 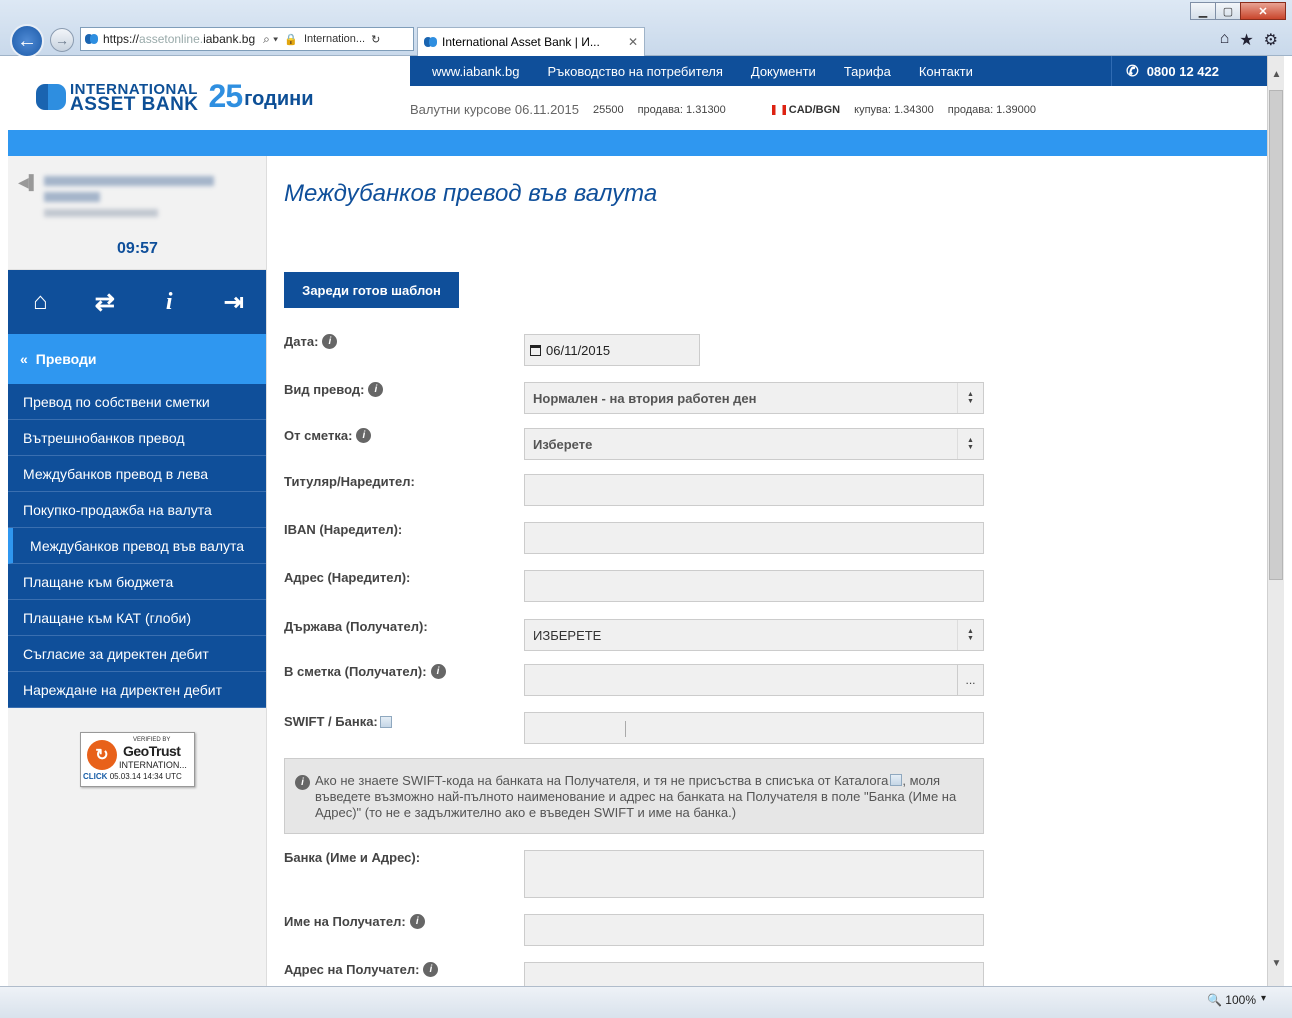 What do you see at coordinates (754, 586) in the screenshot?
I see `address-input` at bounding box center [754, 586].